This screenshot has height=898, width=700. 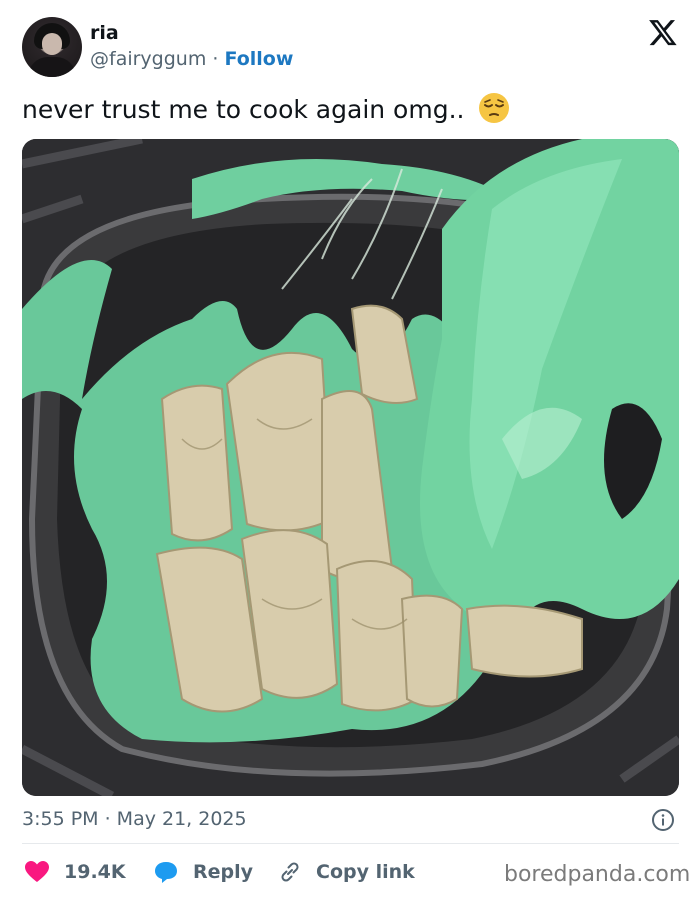 What do you see at coordinates (134, 819) in the screenshot?
I see `tweet-timestamp: 3:55 PM · May 21, 2025` at bounding box center [134, 819].